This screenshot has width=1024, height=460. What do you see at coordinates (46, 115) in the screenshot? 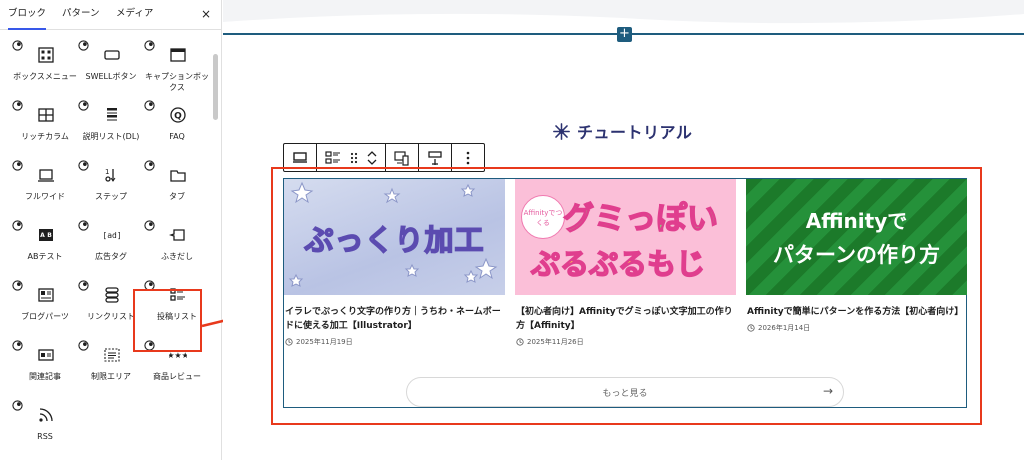
I see `columns-icon` at bounding box center [46, 115].